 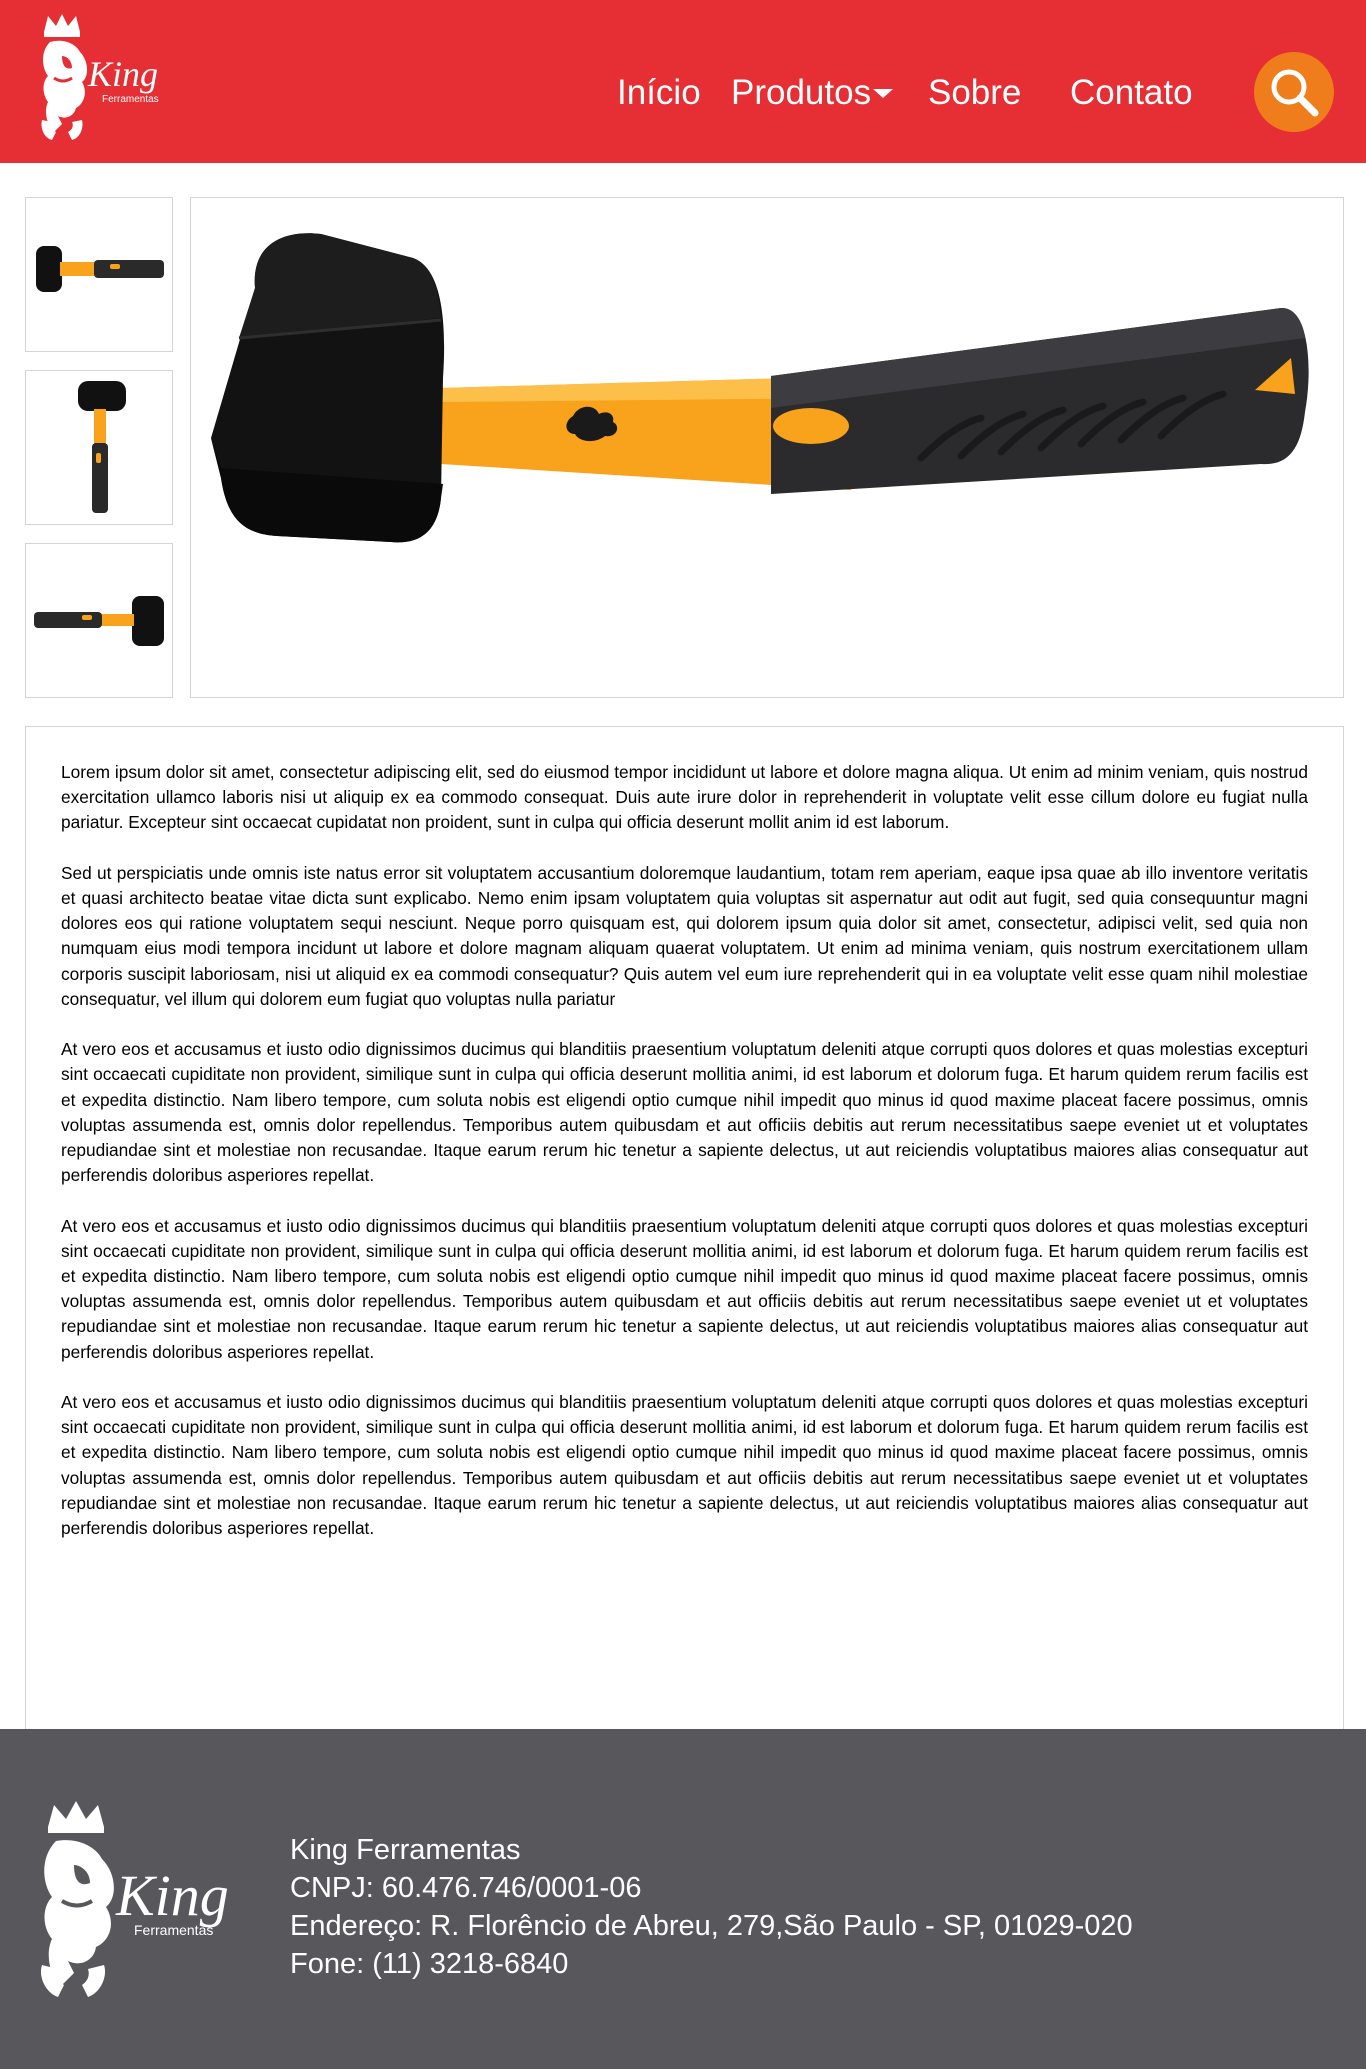 I want to click on main-navigation: Início Produtos Sobre Contato, so click(x=683, y=93).